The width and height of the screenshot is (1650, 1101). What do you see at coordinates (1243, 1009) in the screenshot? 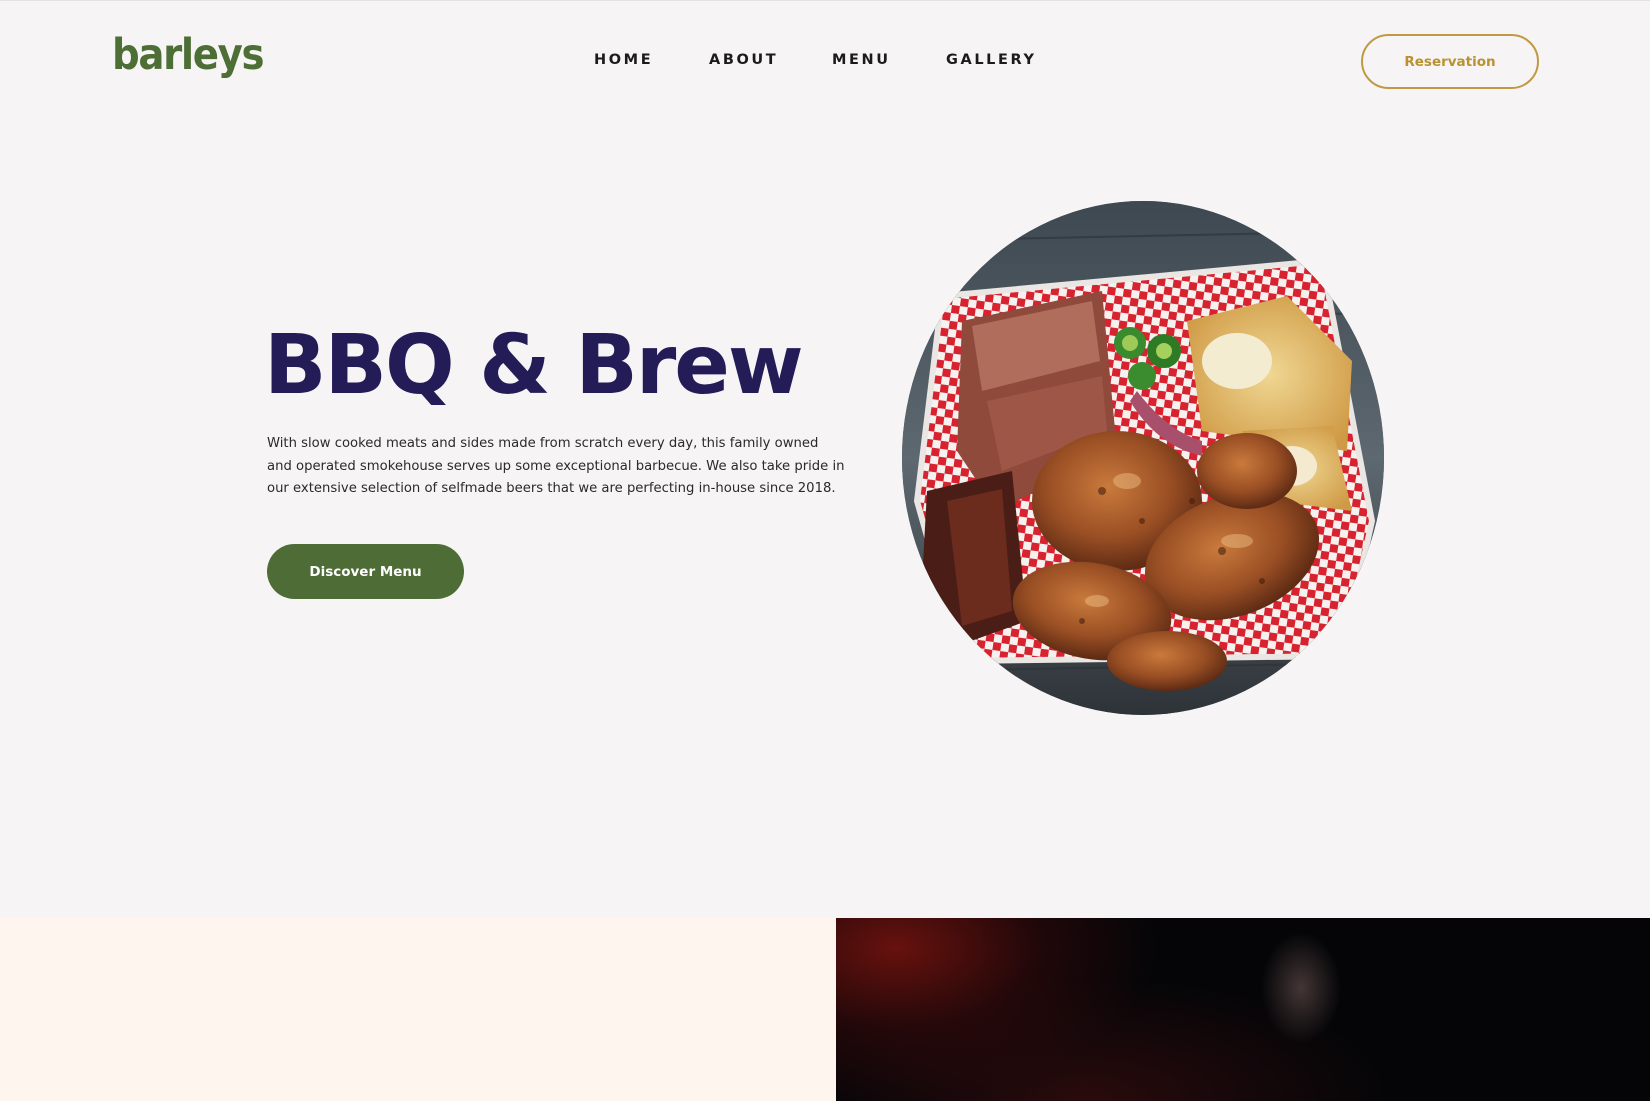
I see `dark-bokeh-image` at bounding box center [1243, 1009].